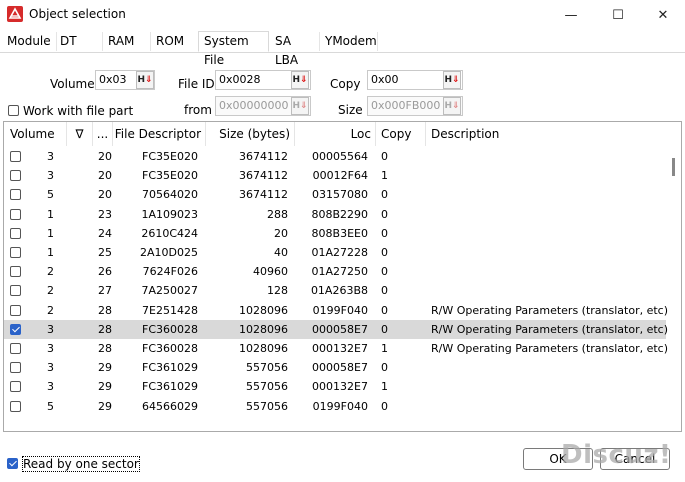 This screenshot has height=482, width=685. I want to click on tab-ymodem: YModem, so click(349, 41).